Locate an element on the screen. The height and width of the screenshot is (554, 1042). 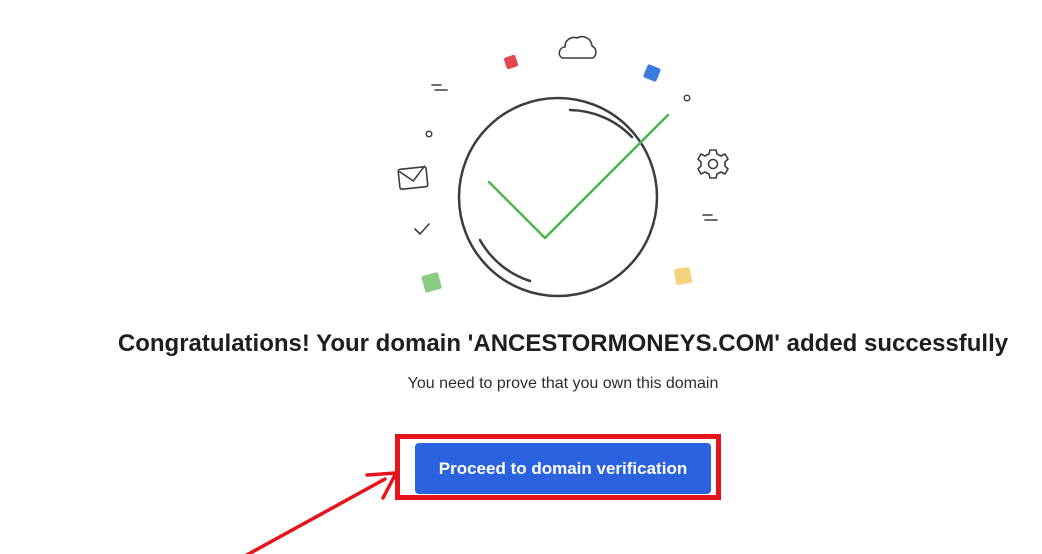
small-dot-left is located at coordinates (429, 134).